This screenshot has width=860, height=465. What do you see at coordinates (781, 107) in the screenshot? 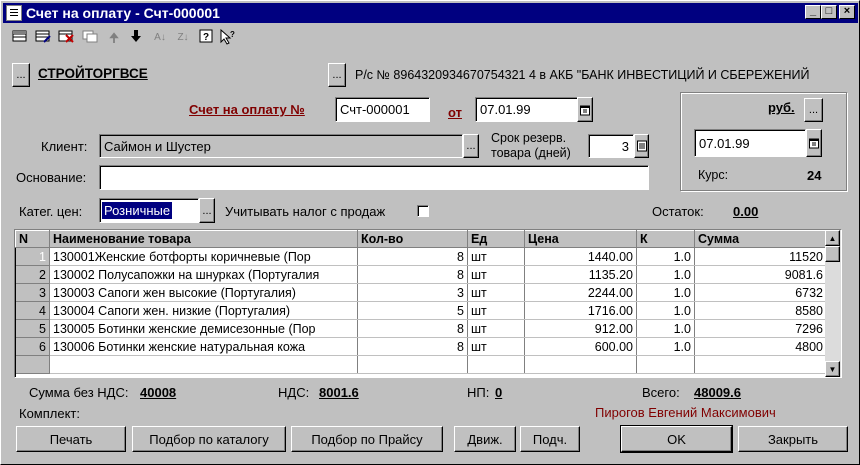
I see `currency-name: руб.` at bounding box center [781, 107].